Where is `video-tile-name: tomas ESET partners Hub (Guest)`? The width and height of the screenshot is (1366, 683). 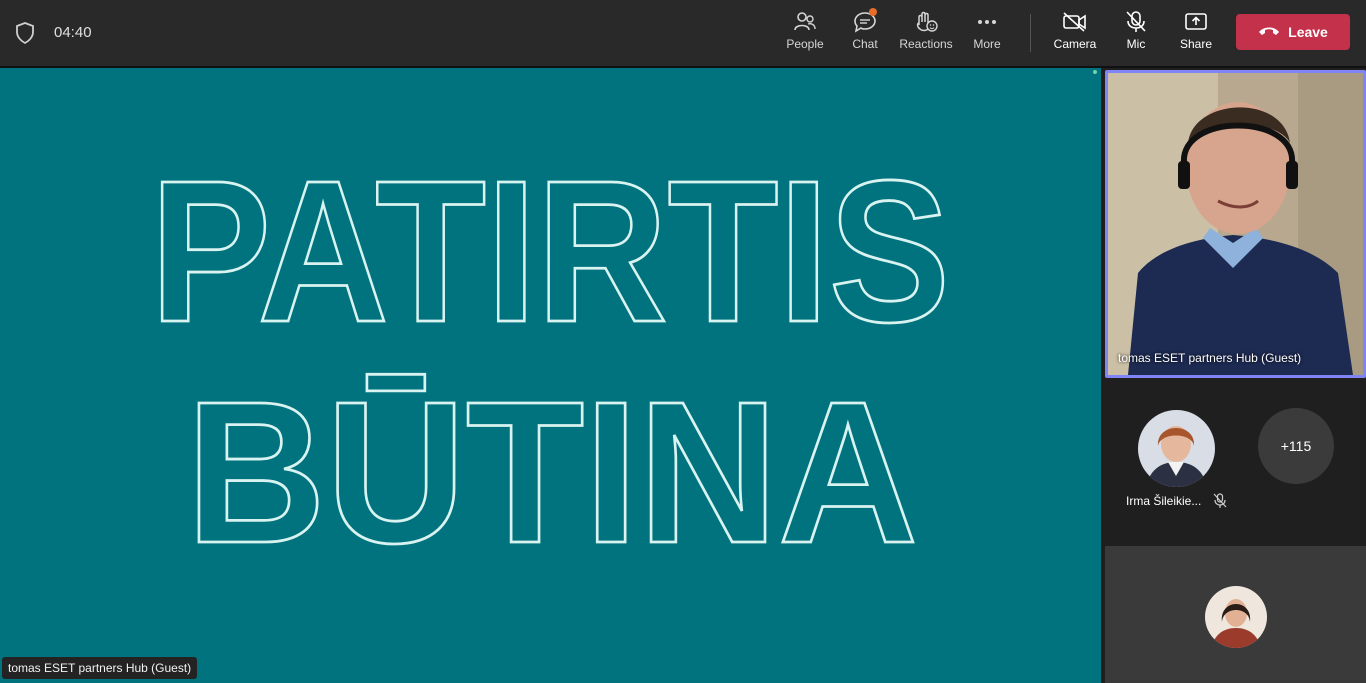
video-tile-name: tomas ESET partners Hub (Guest) is located at coordinates (1210, 358).